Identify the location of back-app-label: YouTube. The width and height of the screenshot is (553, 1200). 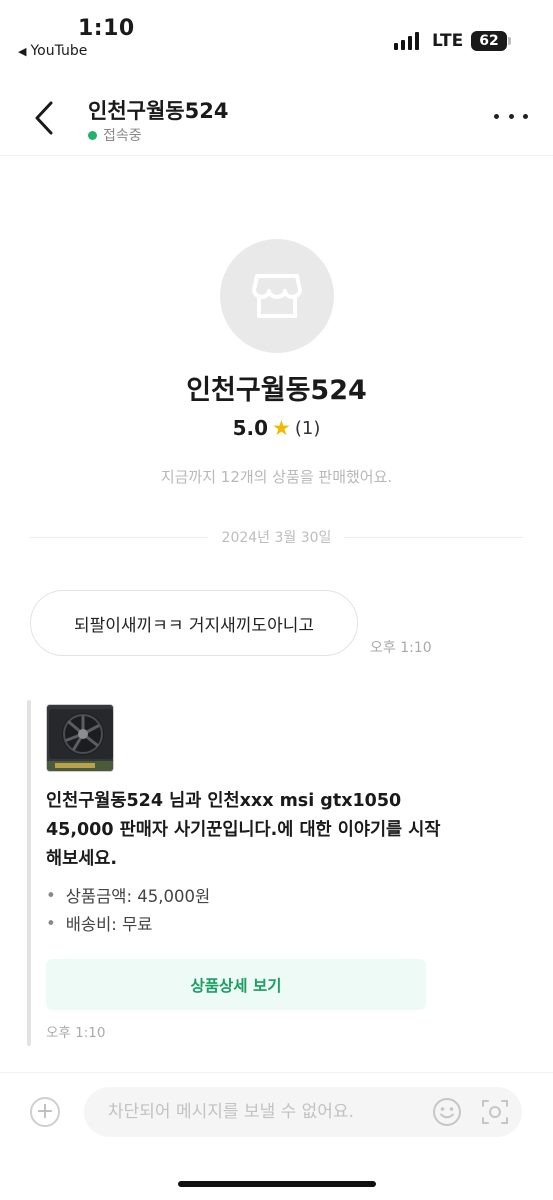
(59, 51).